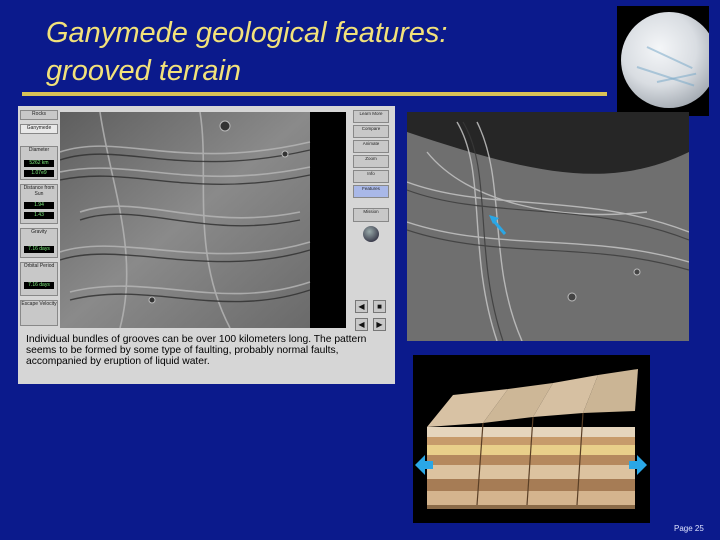  What do you see at coordinates (379, 324) in the screenshot?
I see `next-button: ▶` at bounding box center [379, 324].